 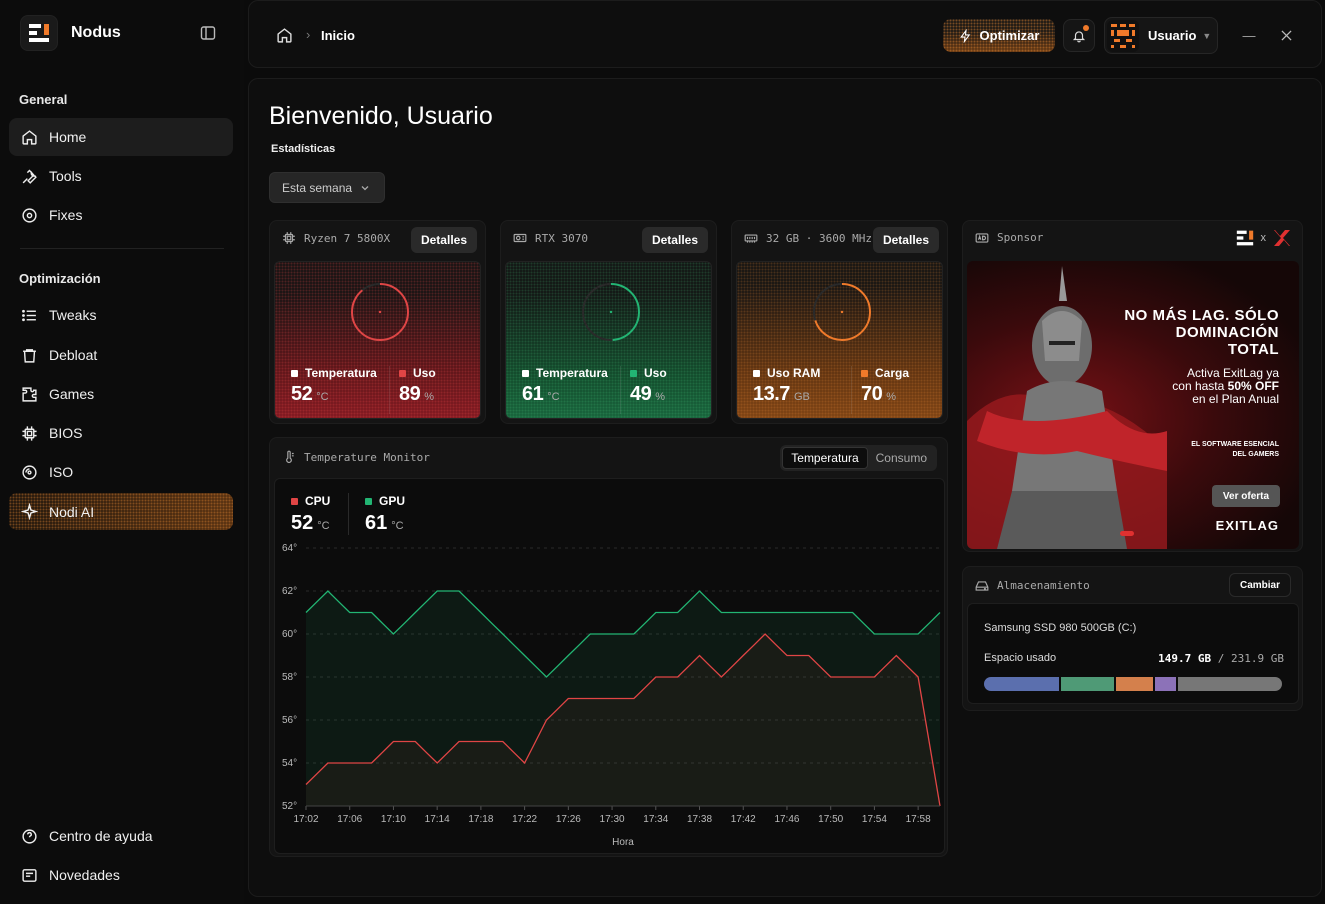 What do you see at coordinates (655, 819) in the screenshot?
I see `x-tick-label: 17:34` at bounding box center [655, 819].